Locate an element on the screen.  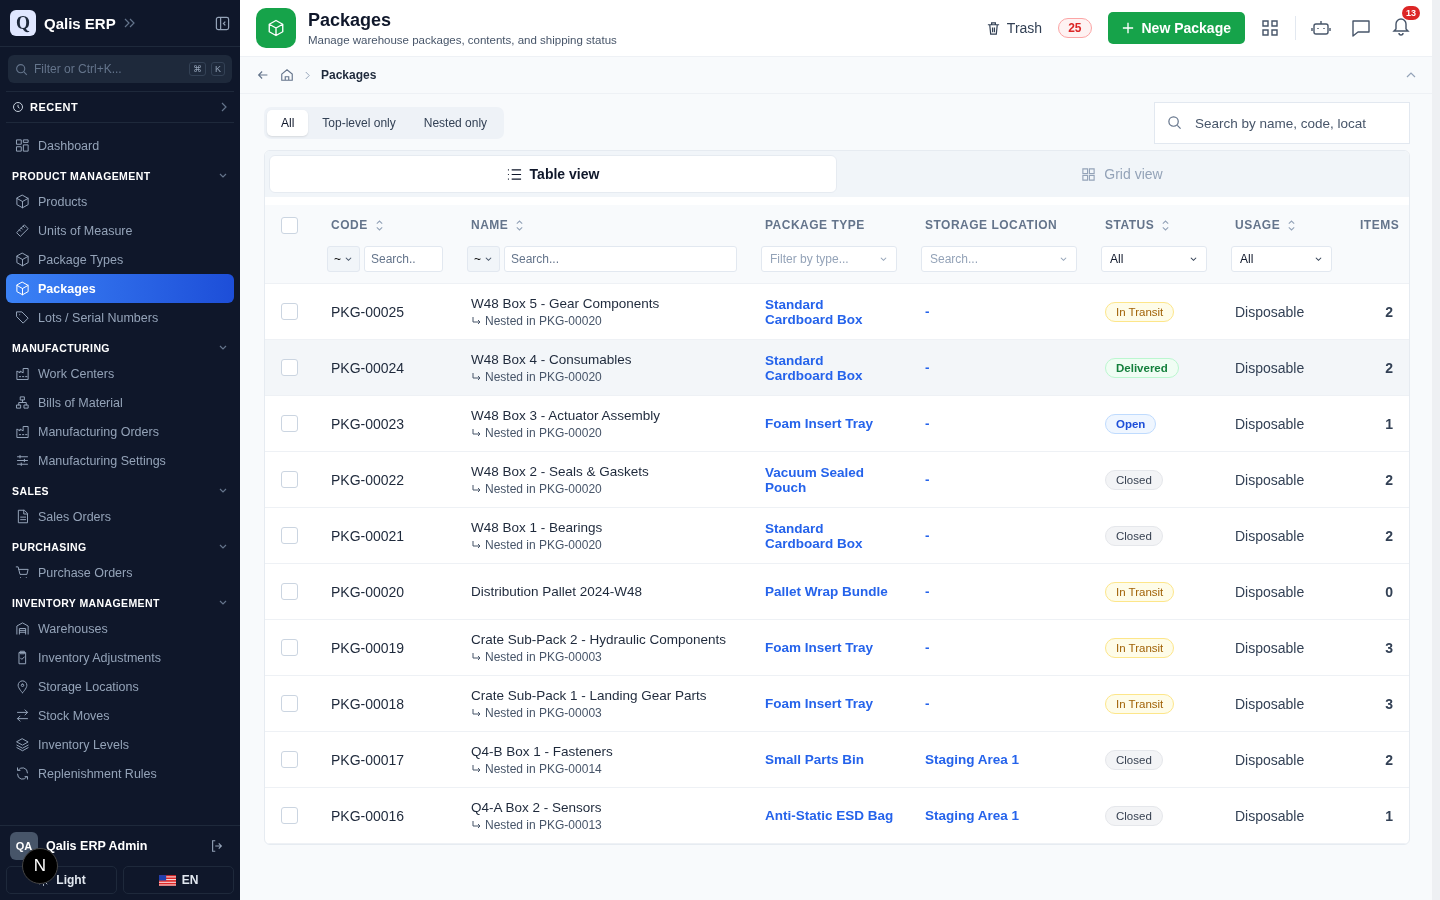
sidebar-item: Inventory Levels is located at coordinates (120, 744).